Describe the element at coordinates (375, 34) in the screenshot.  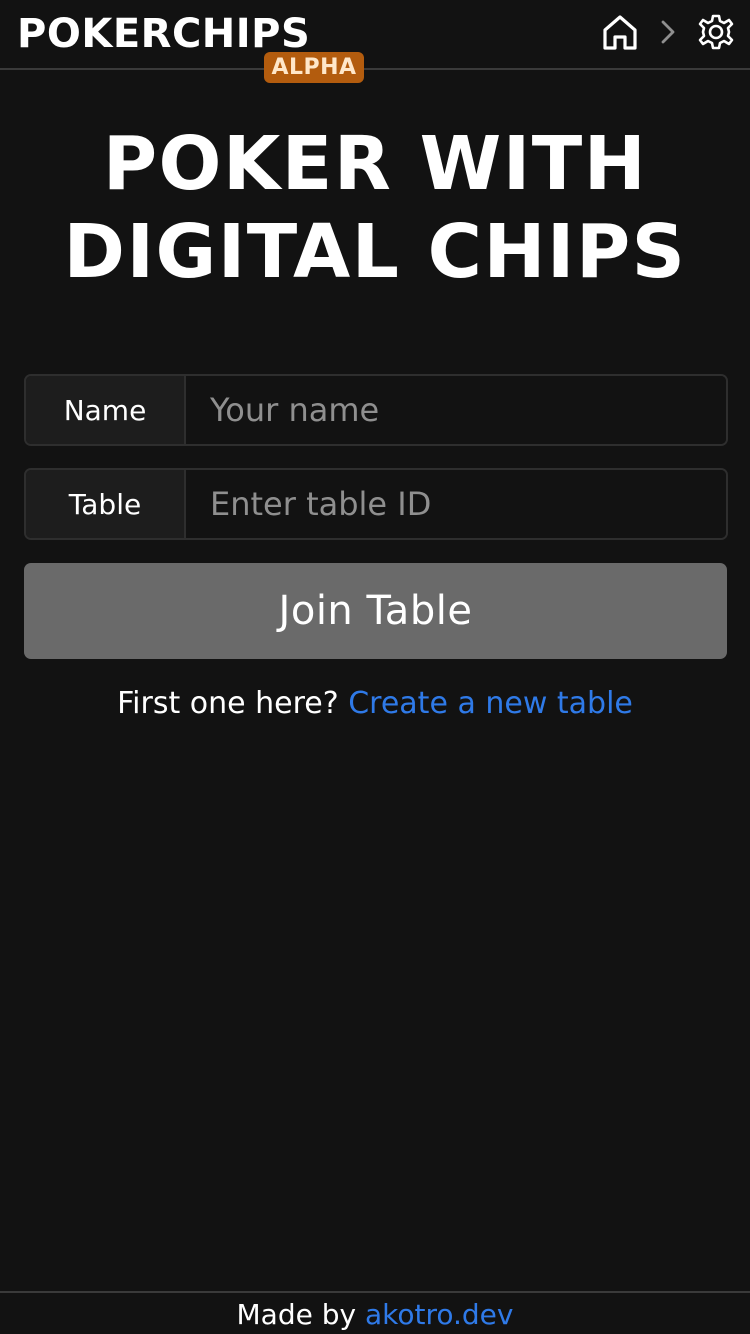
I see `app-header: POKERCHIPS` at that location.